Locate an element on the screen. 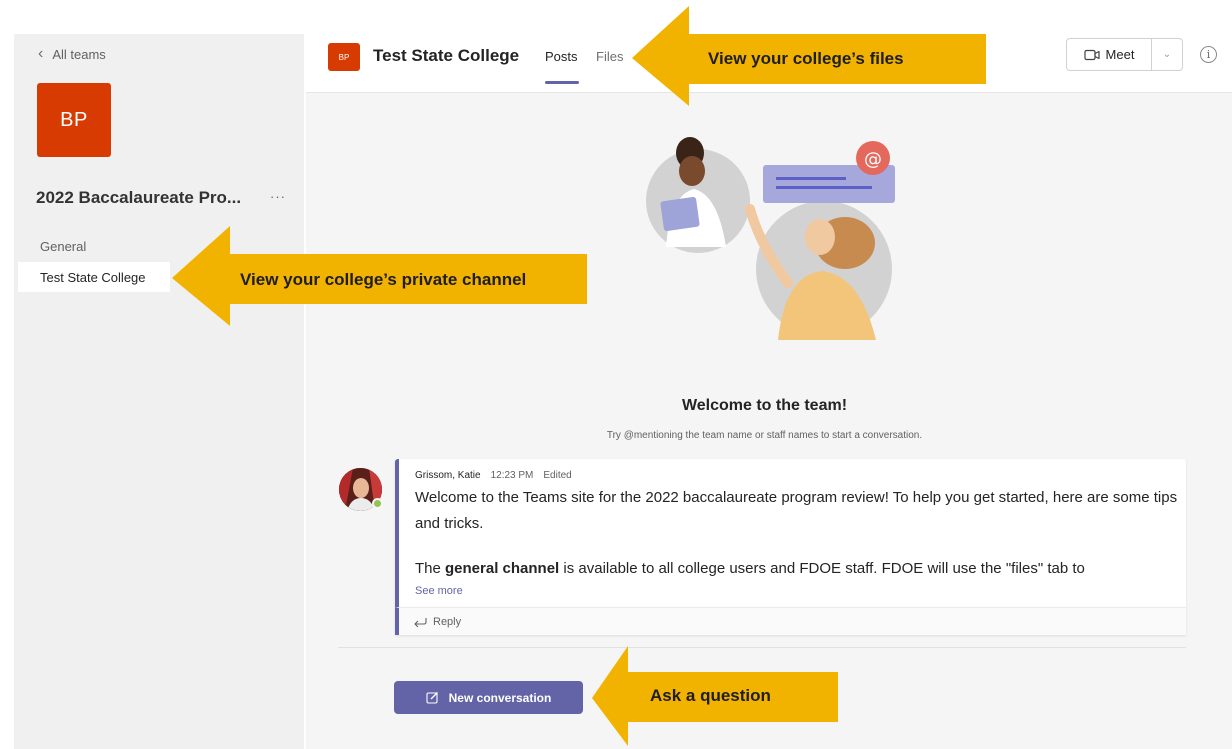  tab-files: Files is located at coordinates (609, 56).